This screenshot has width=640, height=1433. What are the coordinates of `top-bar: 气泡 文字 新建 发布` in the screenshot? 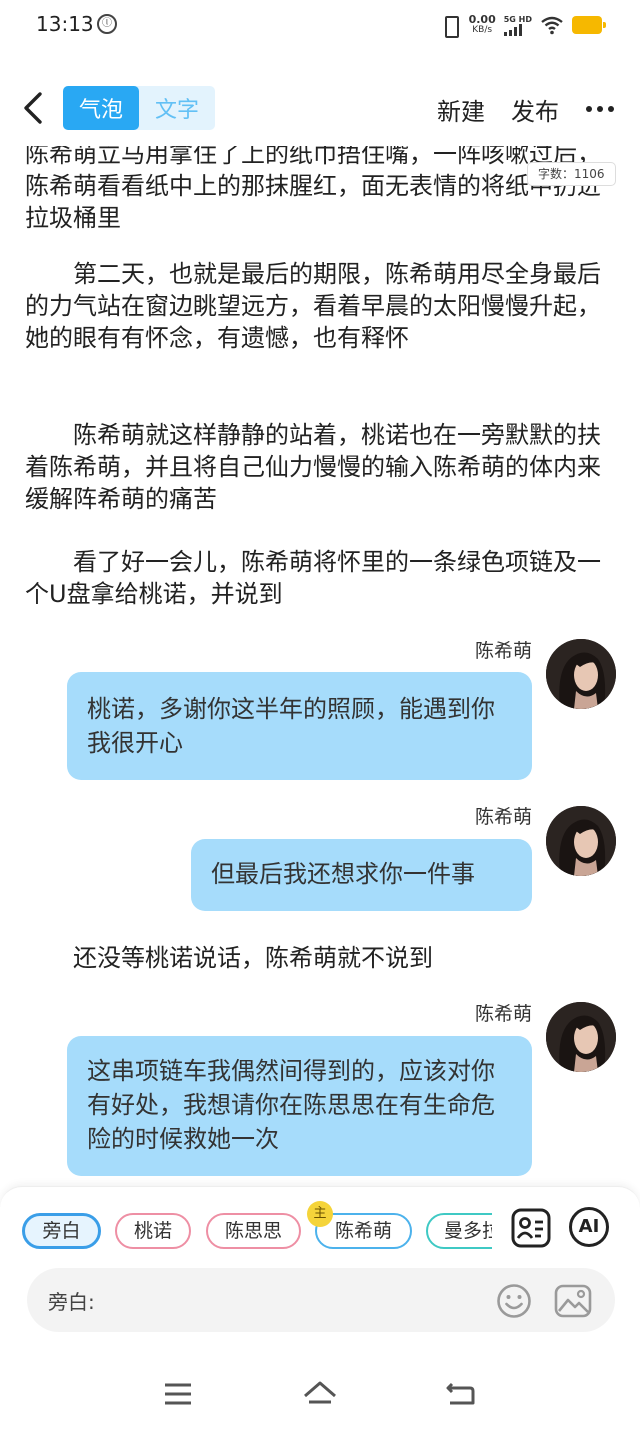 It's located at (320, 108).